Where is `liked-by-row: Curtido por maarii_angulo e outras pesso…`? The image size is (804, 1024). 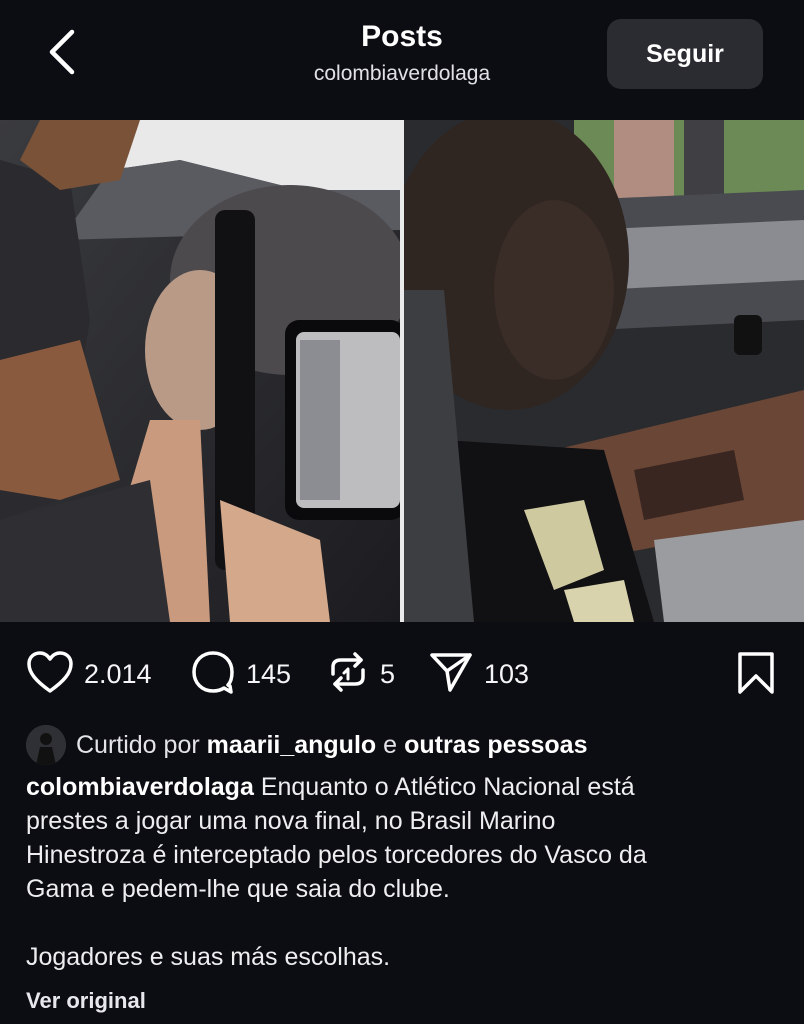 liked-by-row: Curtido por maarii_angulo e outras pesso… is located at coordinates (307, 745).